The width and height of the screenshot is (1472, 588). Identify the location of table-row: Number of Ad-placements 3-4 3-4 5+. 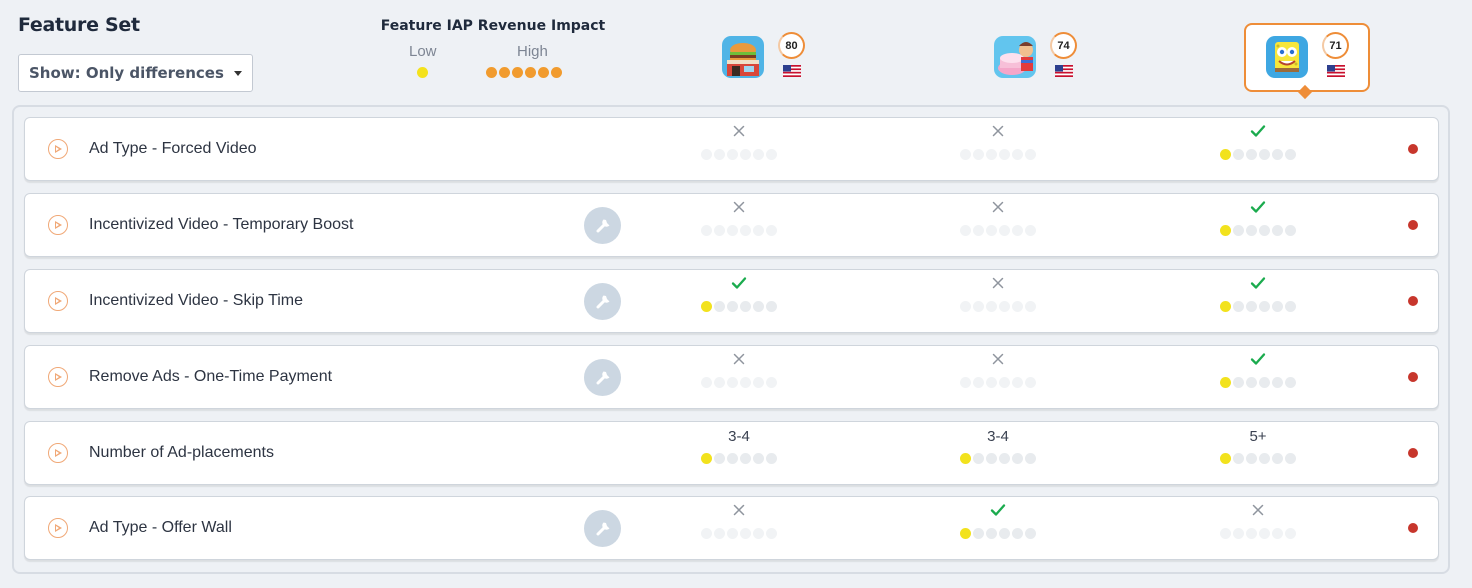
(731, 453).